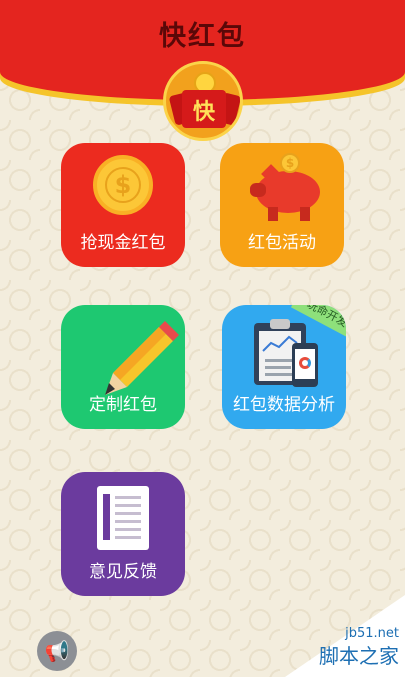 The image size is (405, 677). What do you see at coordinates (123, 243) in the screenshot?
I see `tile-label: 抢现金红包` at bounding box center [123, 243].